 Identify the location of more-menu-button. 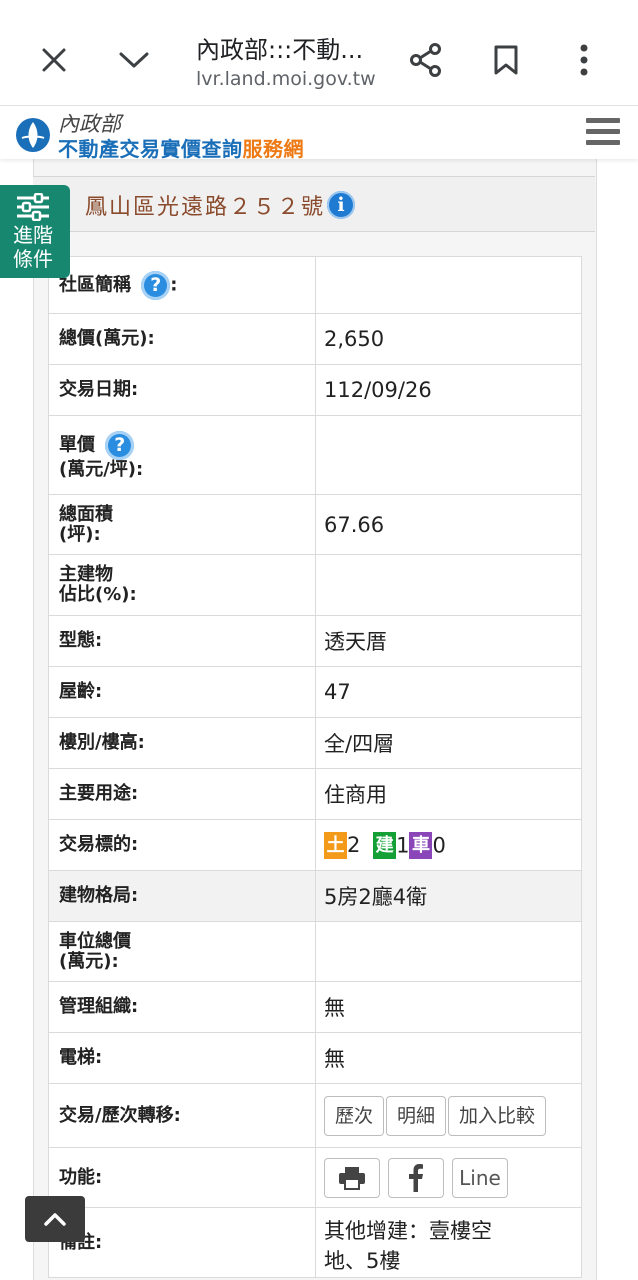
(584, 60).